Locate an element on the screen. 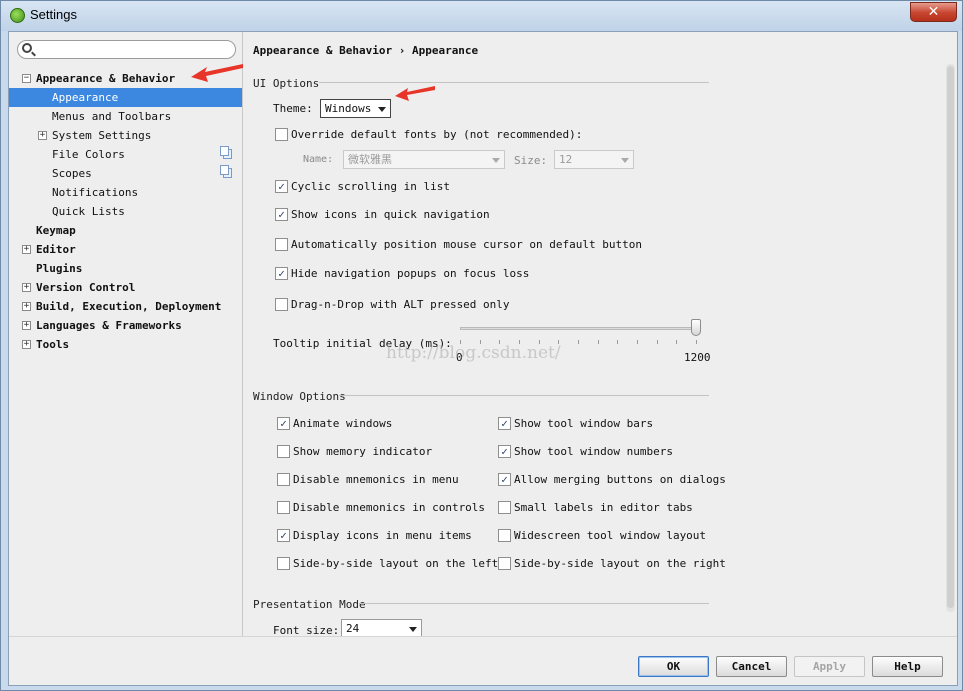 The height and width of the screenshot is (691, 963). sidebar-item: + Editor is located at coordinates (125, 249).